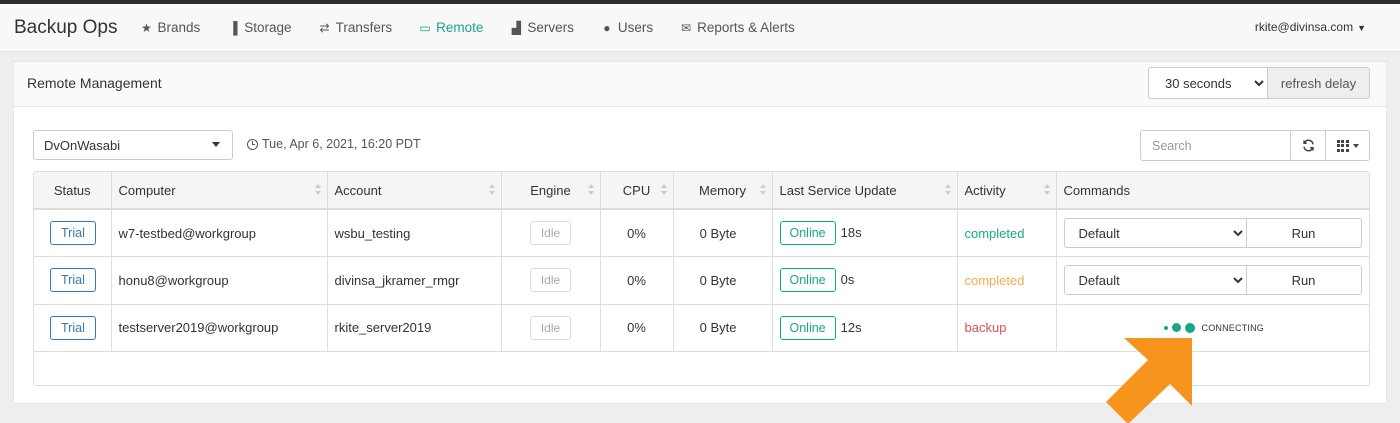 This screenshot has width=1400, height=423. I want to click on header-memory: Memory, so click(723, 191).